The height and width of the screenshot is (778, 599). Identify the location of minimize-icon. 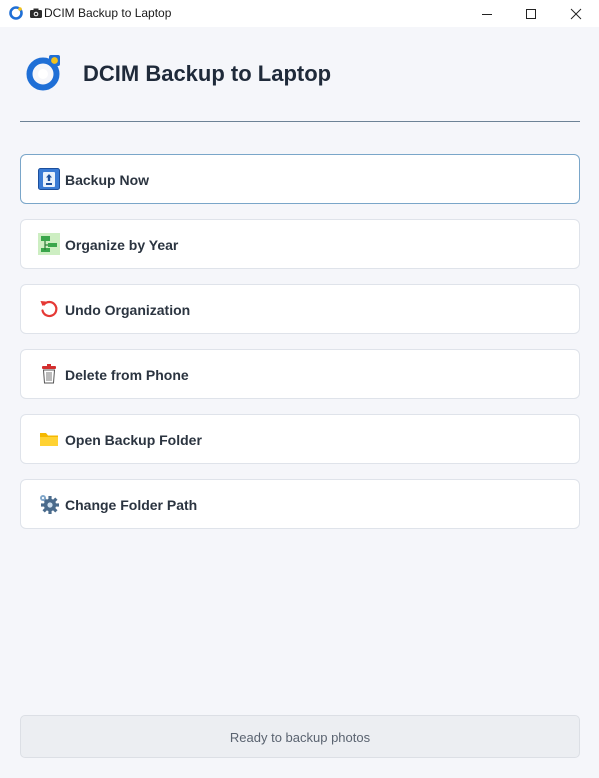
(487, 14).